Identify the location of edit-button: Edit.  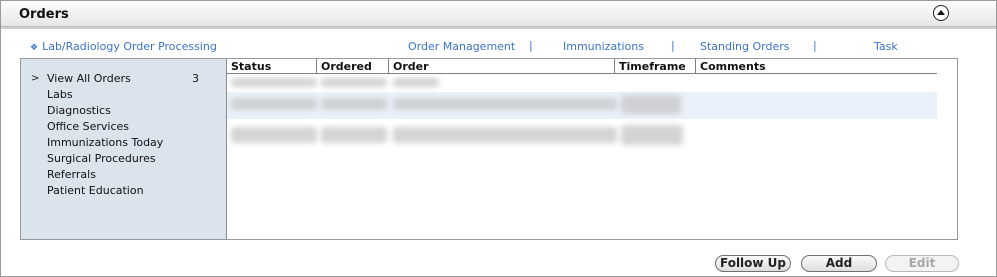
(922, 263).